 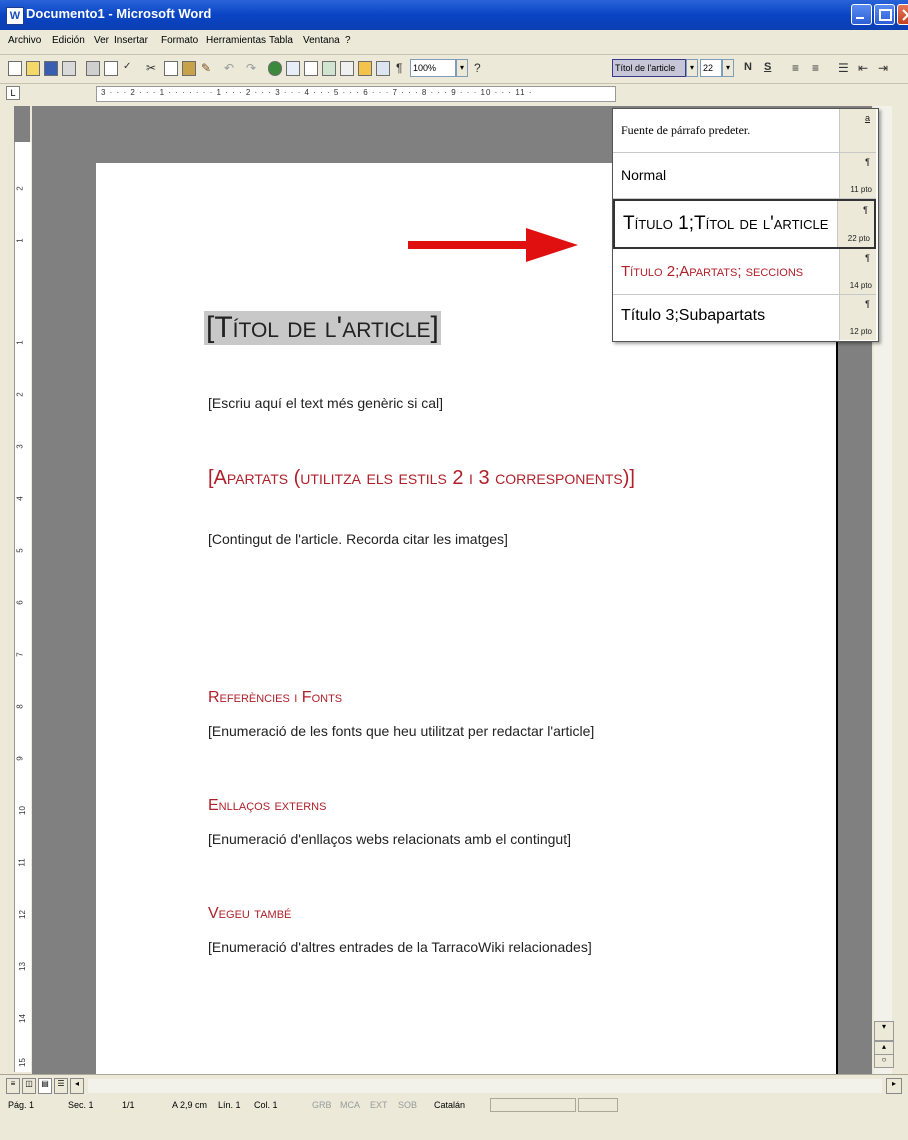 I want to click on style-option-label: Fuente de párrafo predeter., so click(x=686, y=130).